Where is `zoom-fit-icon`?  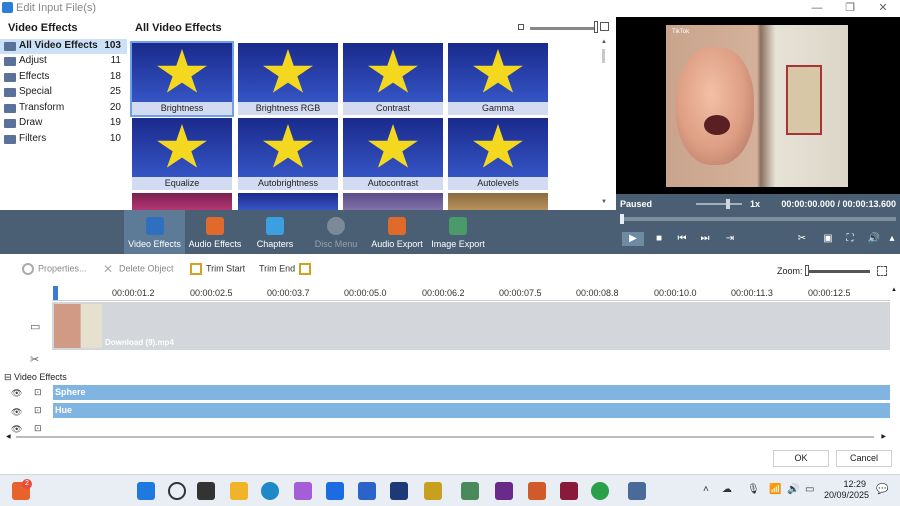 zoom-fit-icon is located at coordinates (882, 271).